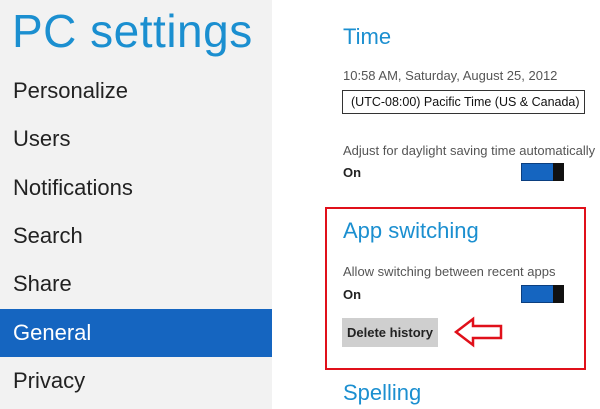 This screenshot has height=409, width=600. Describe the element at coordinates (542, 294) in the screenshot. I see `app-switching-toggle` at that location.